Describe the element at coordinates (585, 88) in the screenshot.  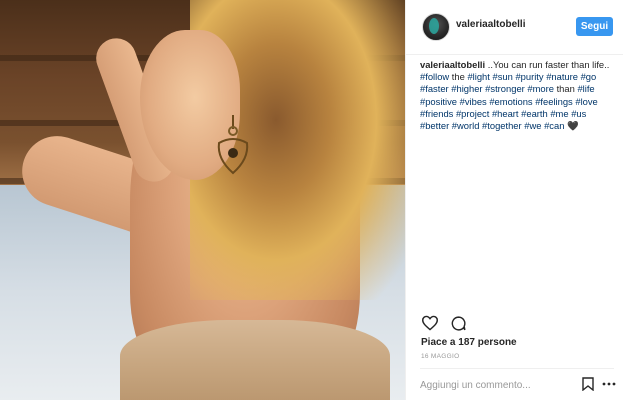
I see `hashtag-link: #life` at that location.